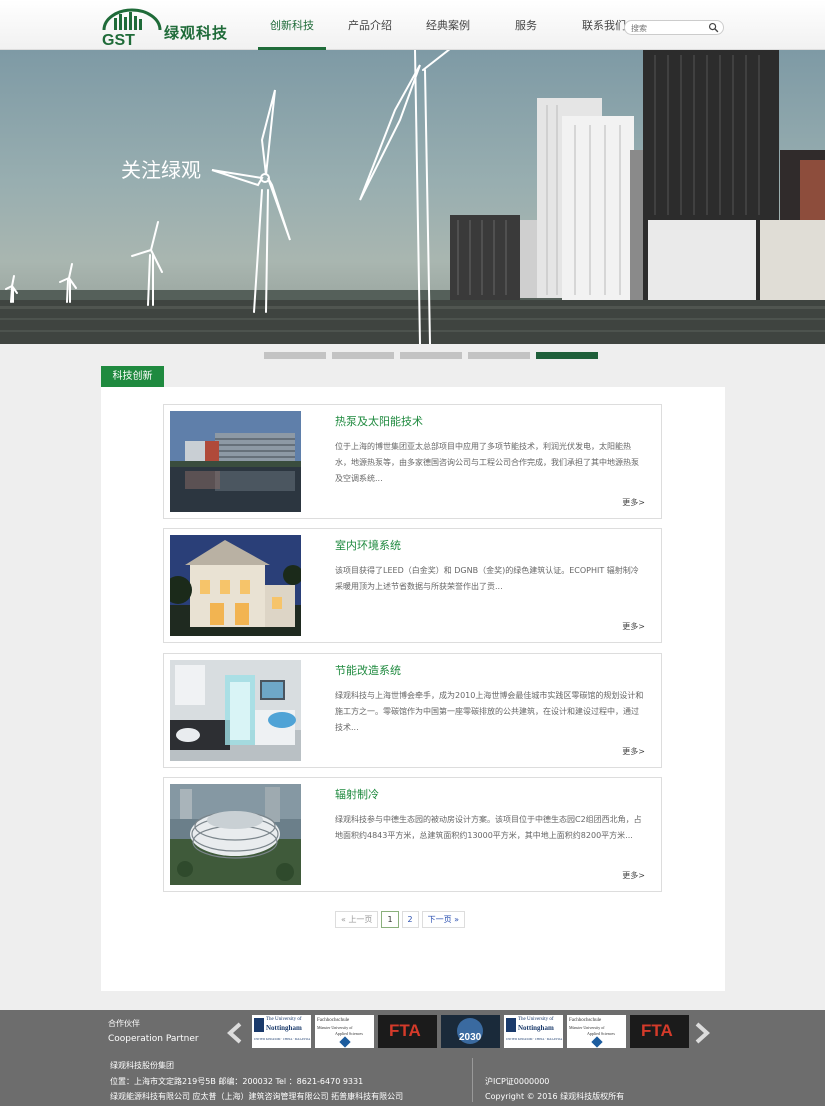 The height and width of the screenshot is (1106, 825). I want to click on partner-title: 合作伙伴, so click(124, 1023).